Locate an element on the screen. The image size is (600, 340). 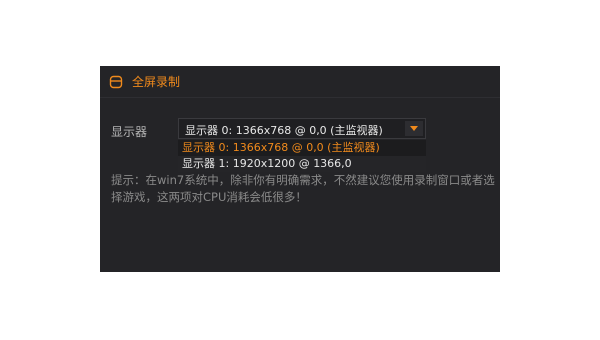
header-divider is located at coordinates (300, 97).